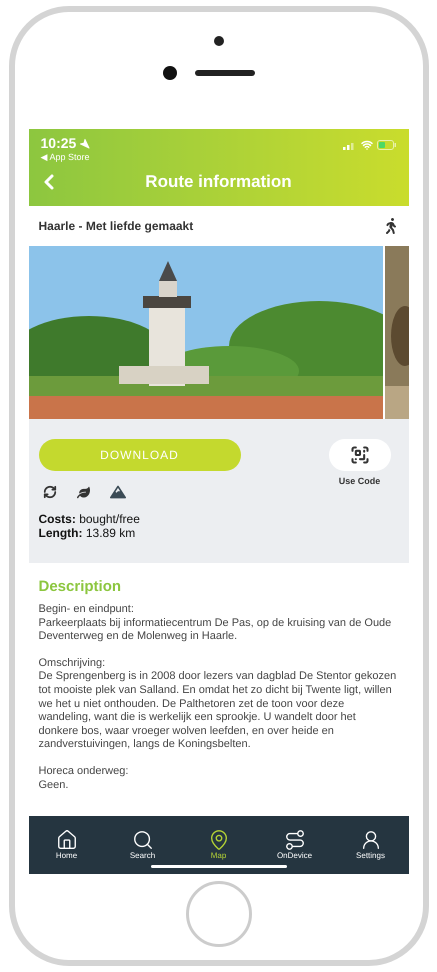 The height and width of the screenshot is (972, 437). Describe the element at coordinates (219, 914) in the screenshot. I see `home-button` at that location.